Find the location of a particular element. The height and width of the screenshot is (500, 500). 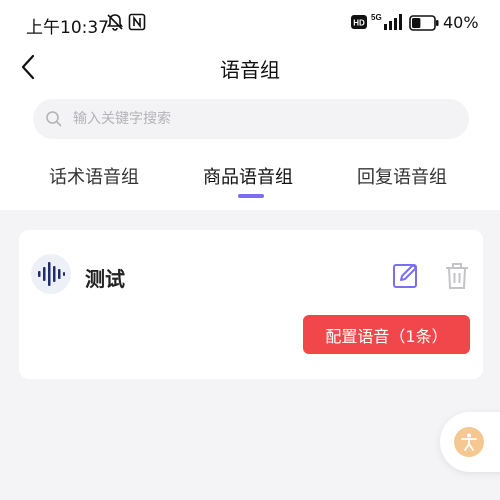

battery-percentage: 40% is located at coordinates (461, 22).